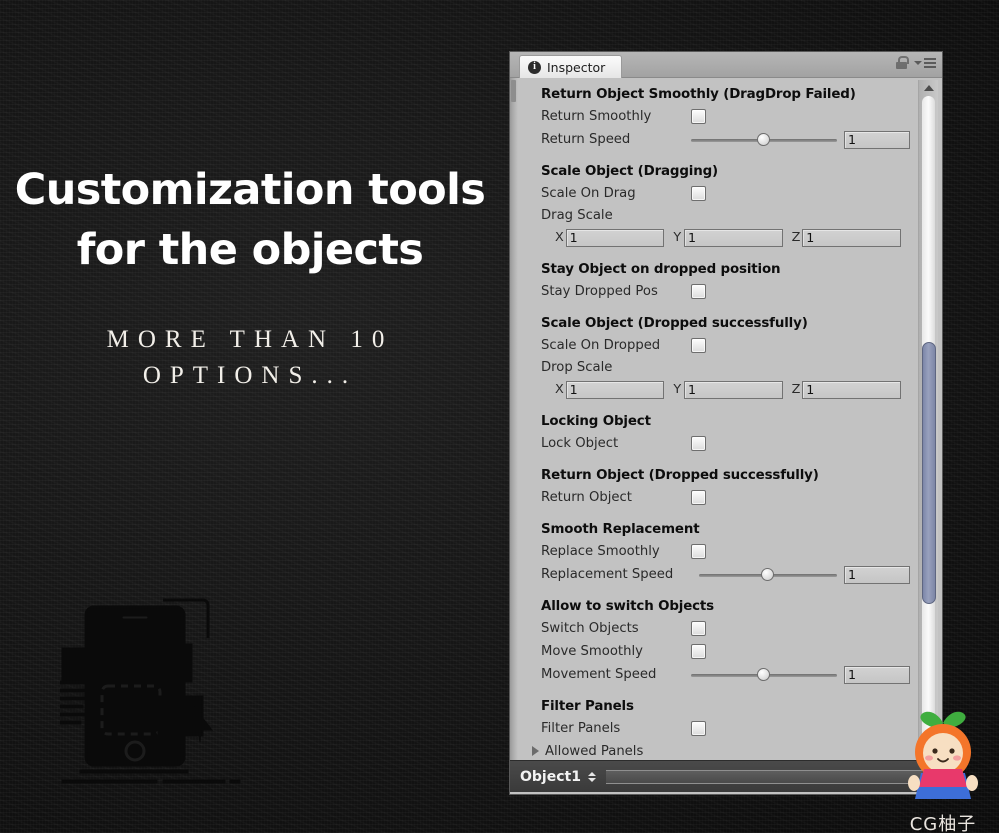  I want to click on checkbox-stay-dropped-pos, so click(698, 291).